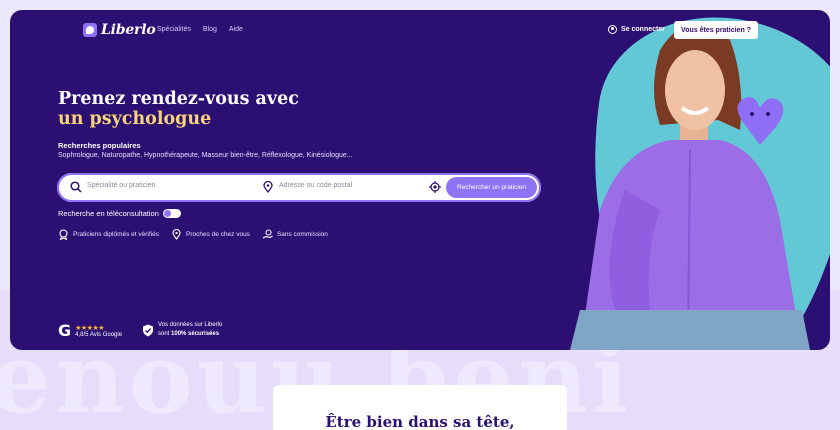  Describe the element at coordinates (420, 407) in the screenshot. I see `content-card: Être bien dans sa tête,` at that location.